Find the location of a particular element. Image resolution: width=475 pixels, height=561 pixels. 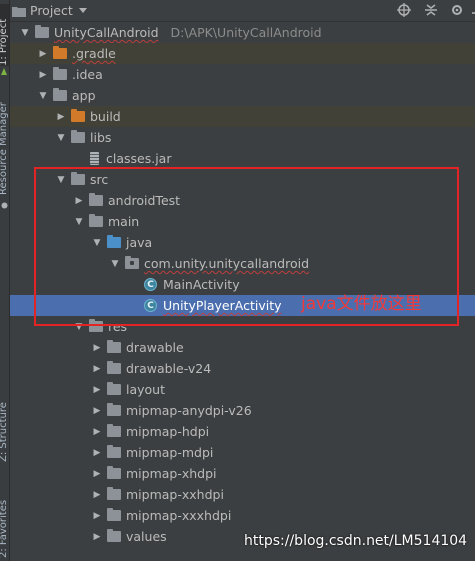

tree-row: ▼ res is located at coordinates (242, 326).